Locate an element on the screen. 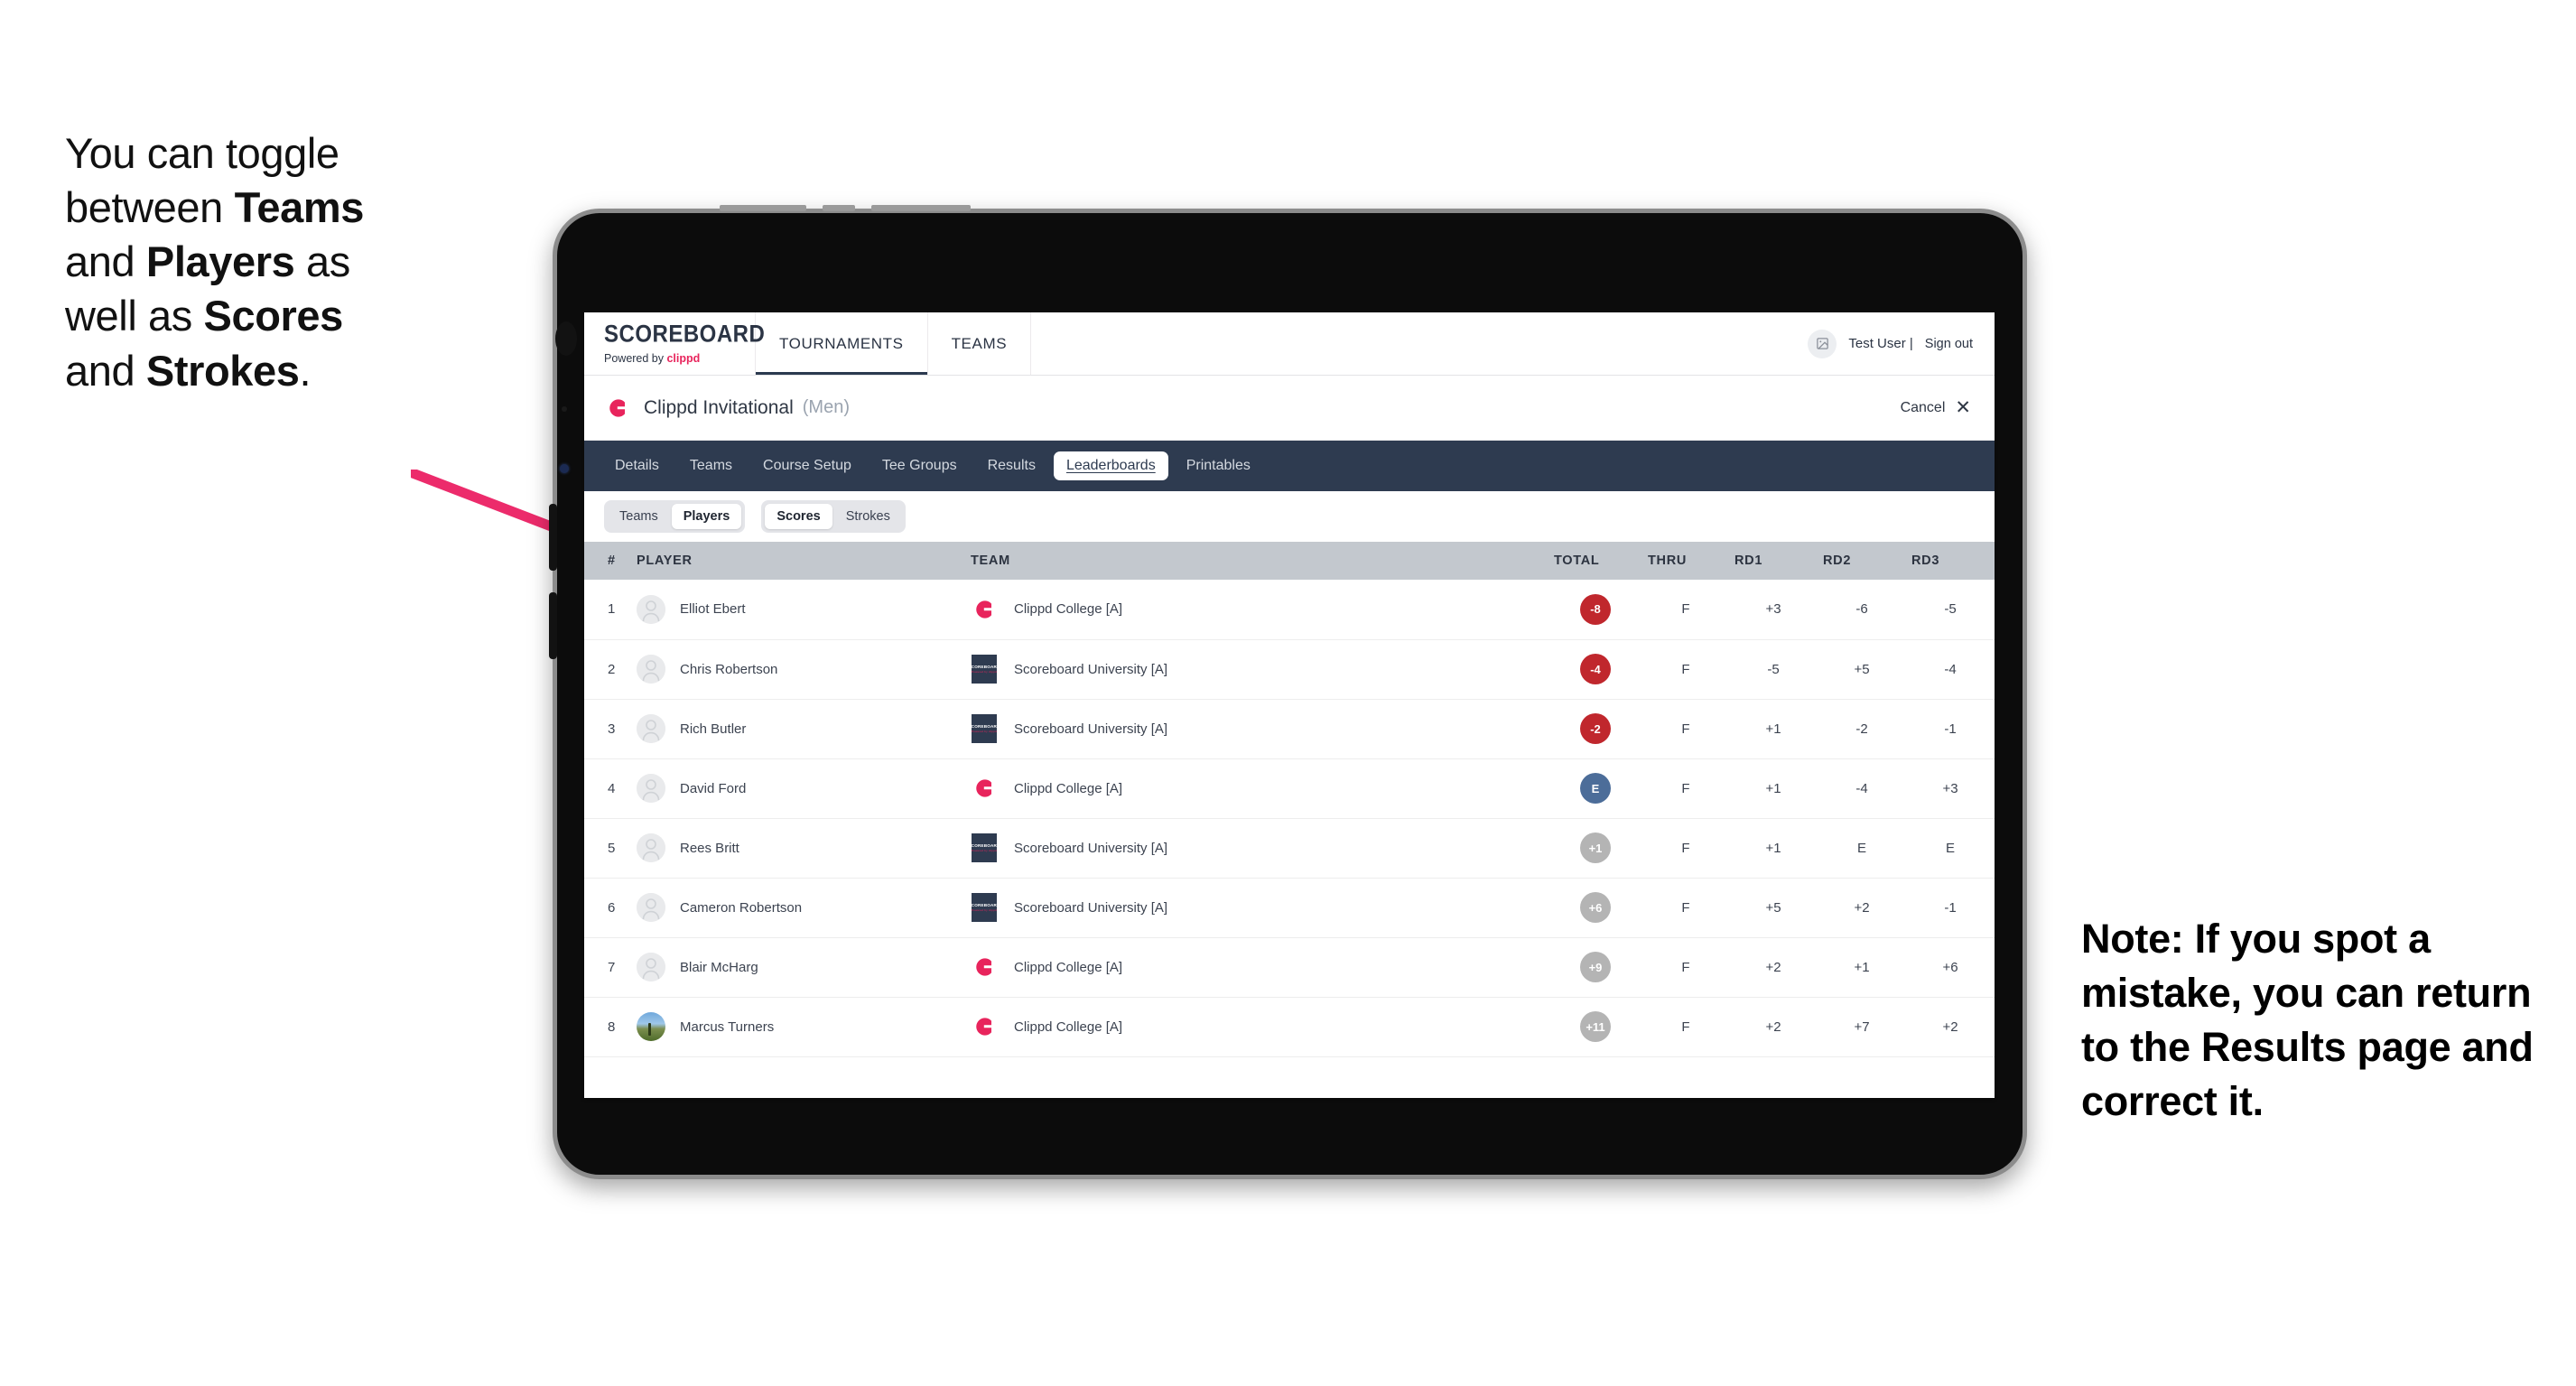  cell-rd1: +1 is located at coordinates (1773, 729).